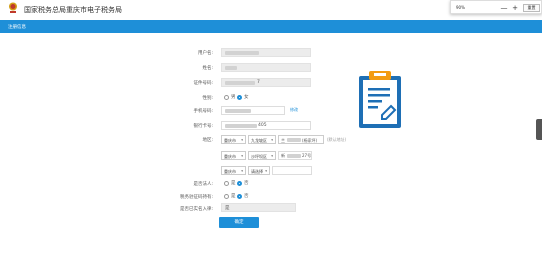 This screenshot has width=542, height=277. I want to click on redacted-id-number, so click(240, 83).